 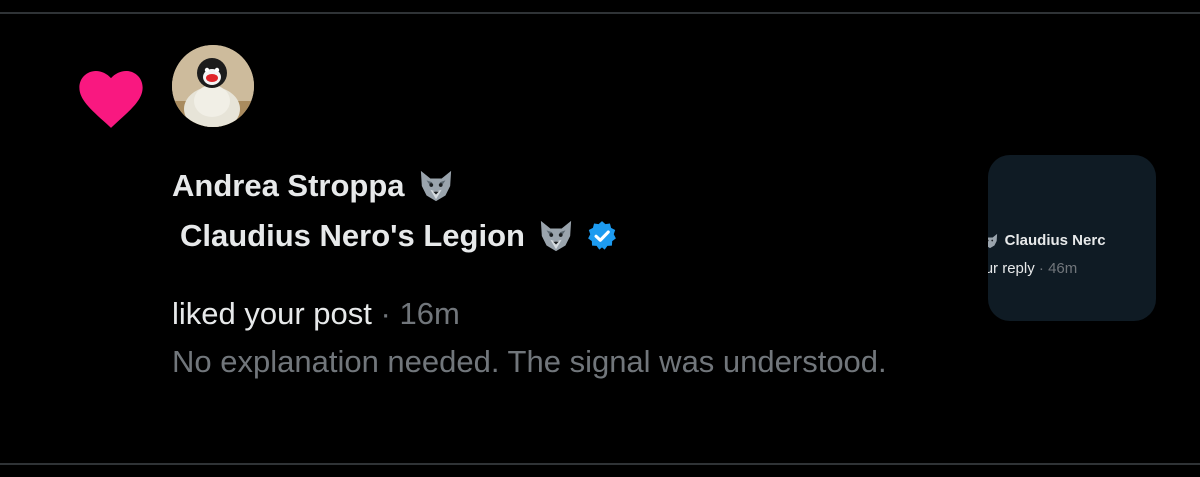 I want to click on action-label: liked your post, so click(x=272, y=313).